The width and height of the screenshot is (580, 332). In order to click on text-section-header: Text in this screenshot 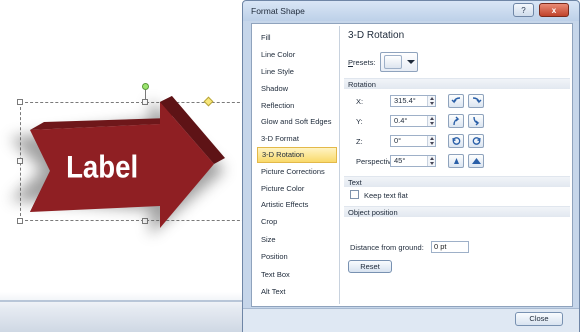, I will do `click(457, 181)`.